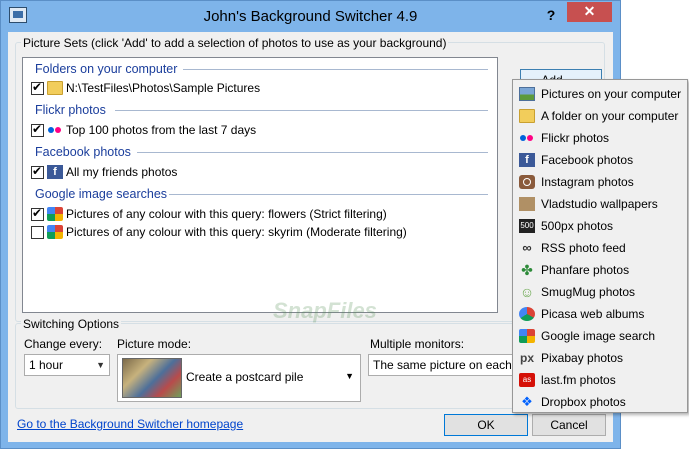 This screenshot has height=449, width=689. I want to click on watermark-text: SnapFiles, so click(325, 310).